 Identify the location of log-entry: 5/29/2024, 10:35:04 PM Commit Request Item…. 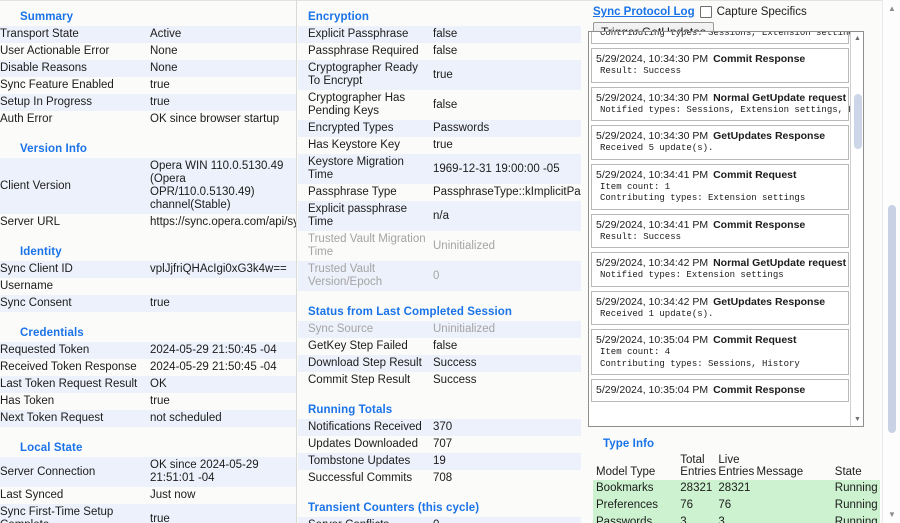
(720, 352).